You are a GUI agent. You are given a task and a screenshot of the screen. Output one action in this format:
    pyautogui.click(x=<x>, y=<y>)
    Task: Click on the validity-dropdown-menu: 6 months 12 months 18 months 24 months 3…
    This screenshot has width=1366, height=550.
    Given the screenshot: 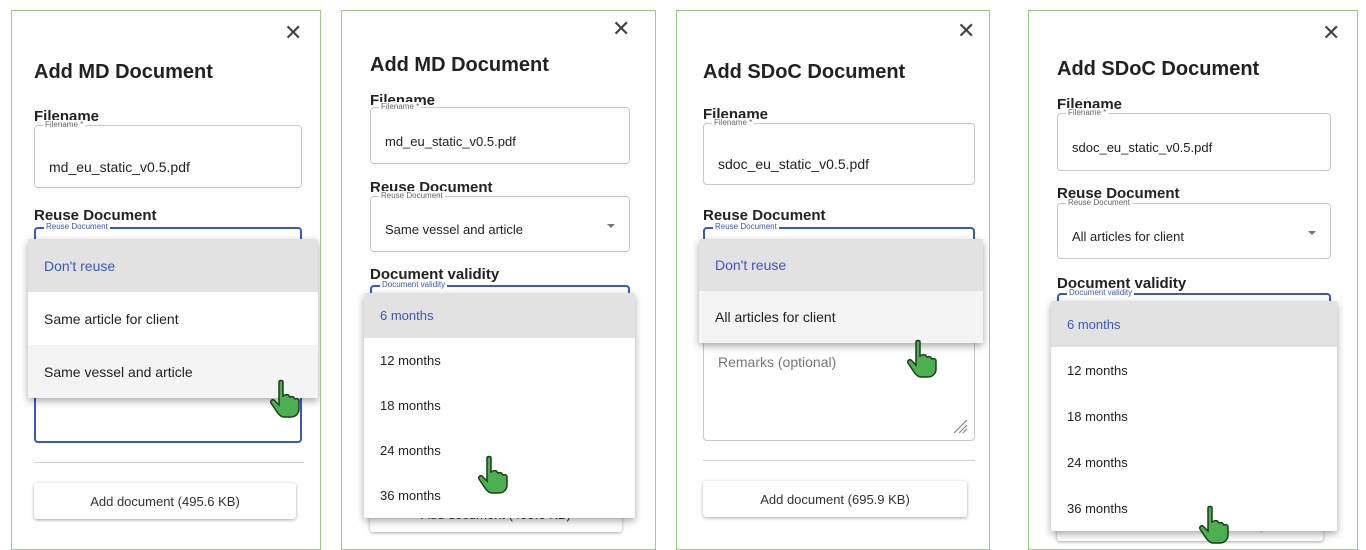 What is the action you would take?
    pyautogui.click(x=1194, y=416)
    